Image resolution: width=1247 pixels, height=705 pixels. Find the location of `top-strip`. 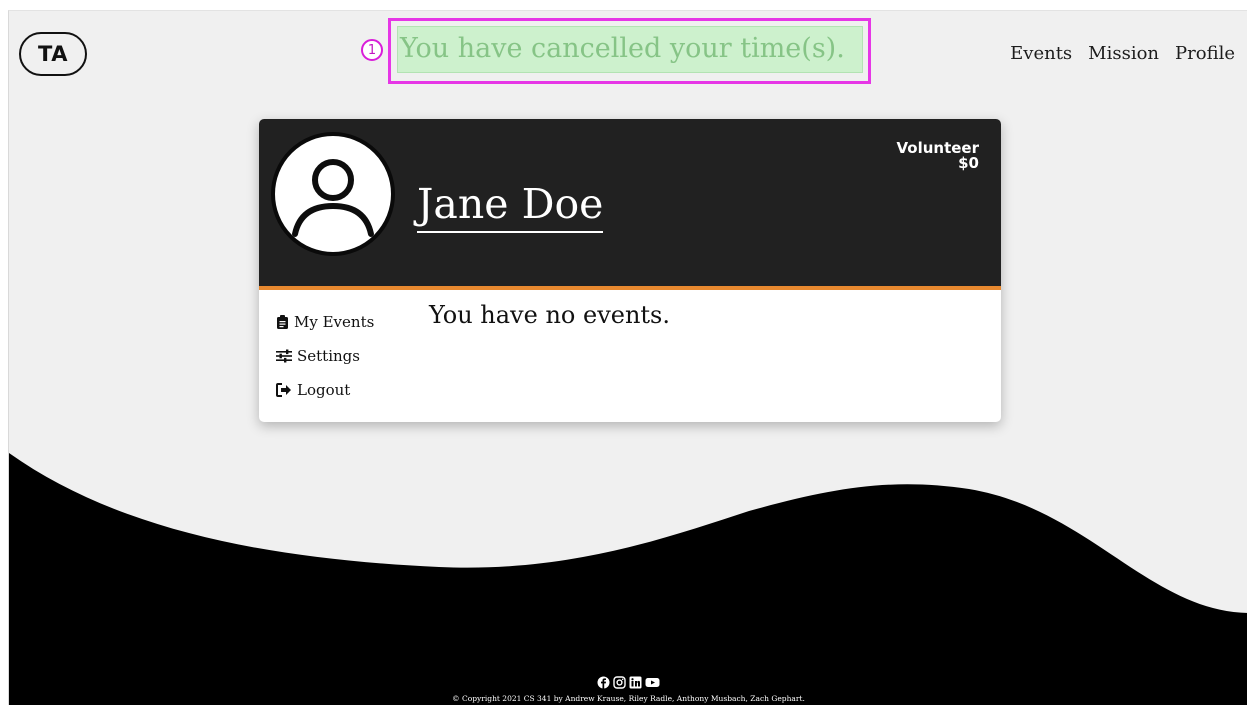

top-strip is located at coordinates (623, 5).